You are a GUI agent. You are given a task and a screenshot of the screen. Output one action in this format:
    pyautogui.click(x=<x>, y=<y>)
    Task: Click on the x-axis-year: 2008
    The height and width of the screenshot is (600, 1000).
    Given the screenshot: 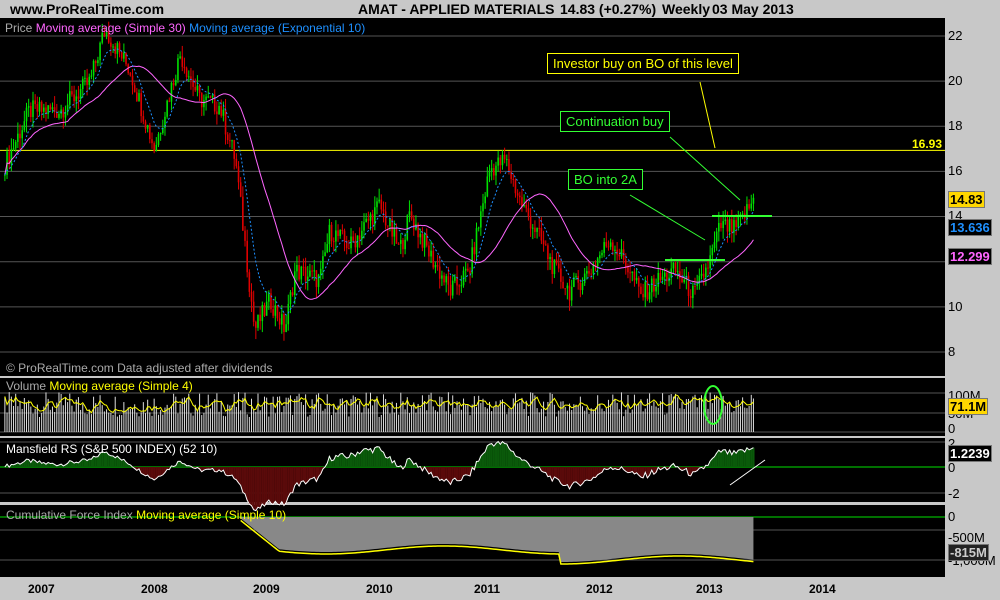 What is the action you would take?
    pyautogui.click(x=154, y=589)
    